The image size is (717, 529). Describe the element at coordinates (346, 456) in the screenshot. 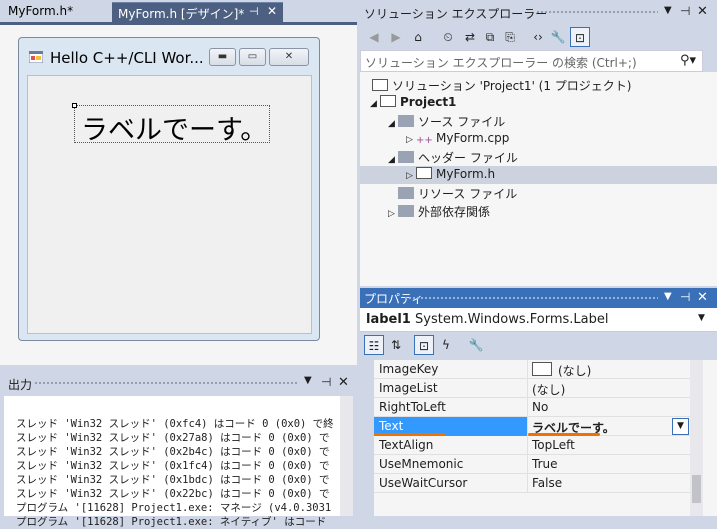

I see `output-scrollbar` at that location.